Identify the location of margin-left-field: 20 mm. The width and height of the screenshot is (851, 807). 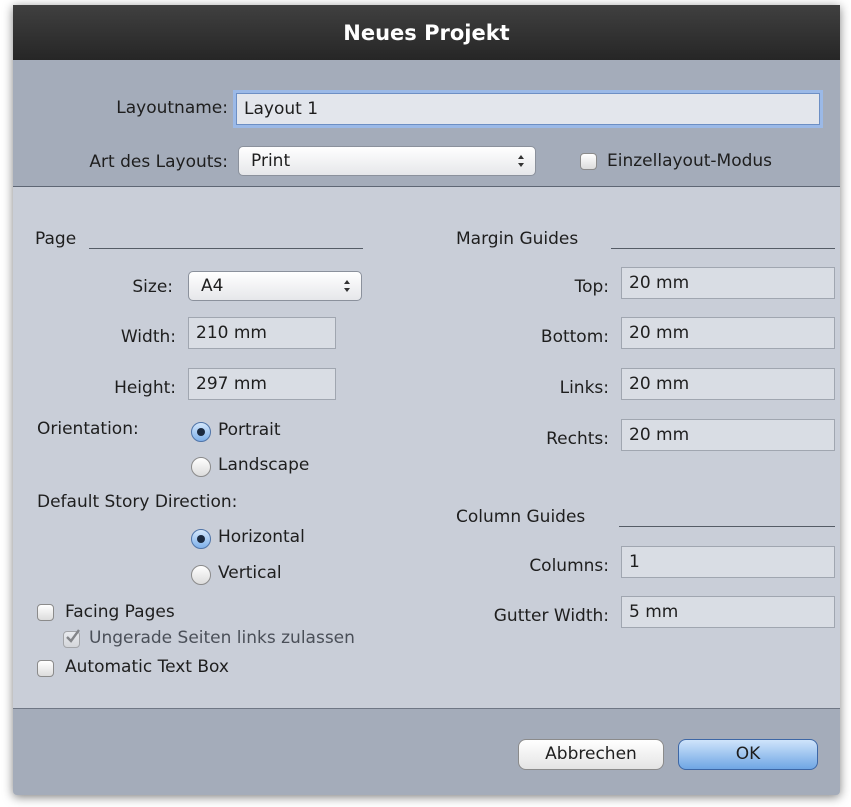
(728, 384).